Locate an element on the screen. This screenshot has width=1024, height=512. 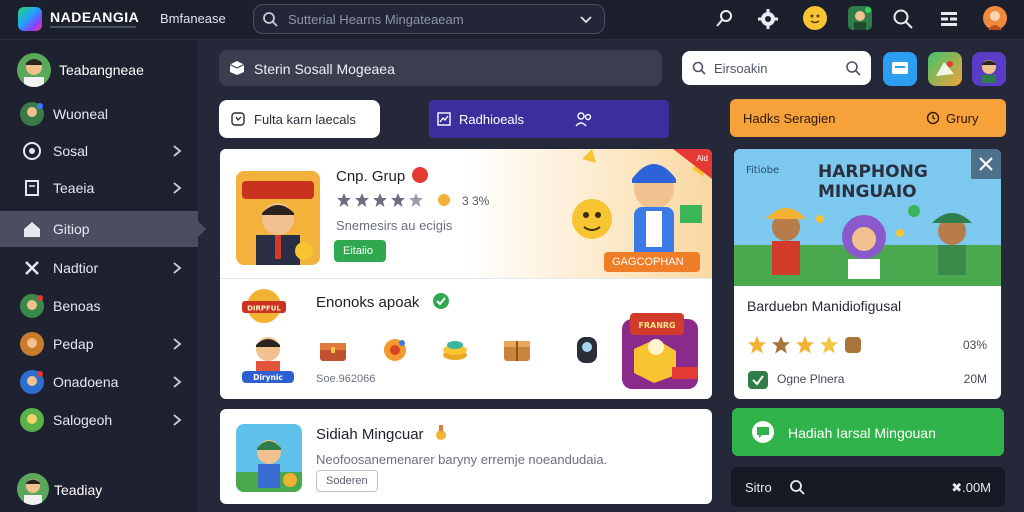
promo-chip: GAGCOPHAN is located at coordinates (652, 262).